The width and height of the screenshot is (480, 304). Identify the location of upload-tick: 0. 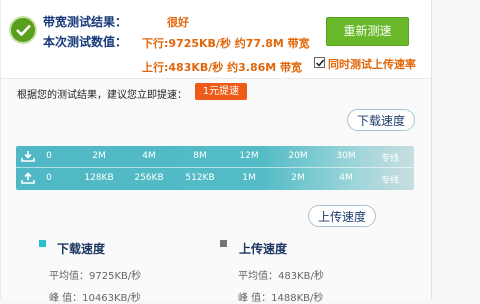
(49, 178).